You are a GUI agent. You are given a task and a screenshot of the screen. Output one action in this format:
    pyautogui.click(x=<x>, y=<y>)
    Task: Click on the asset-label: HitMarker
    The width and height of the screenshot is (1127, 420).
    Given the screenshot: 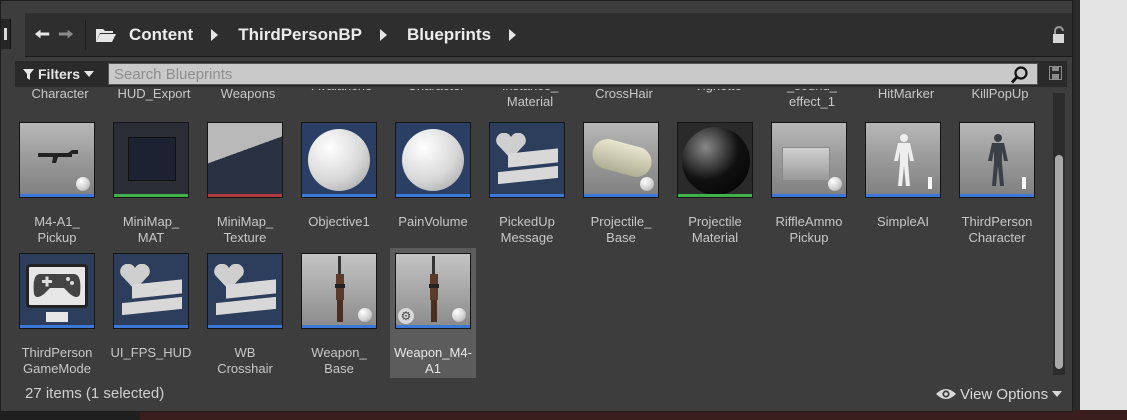 What is the action you would take?
    pyautogui.click(x=906, y=95)
    